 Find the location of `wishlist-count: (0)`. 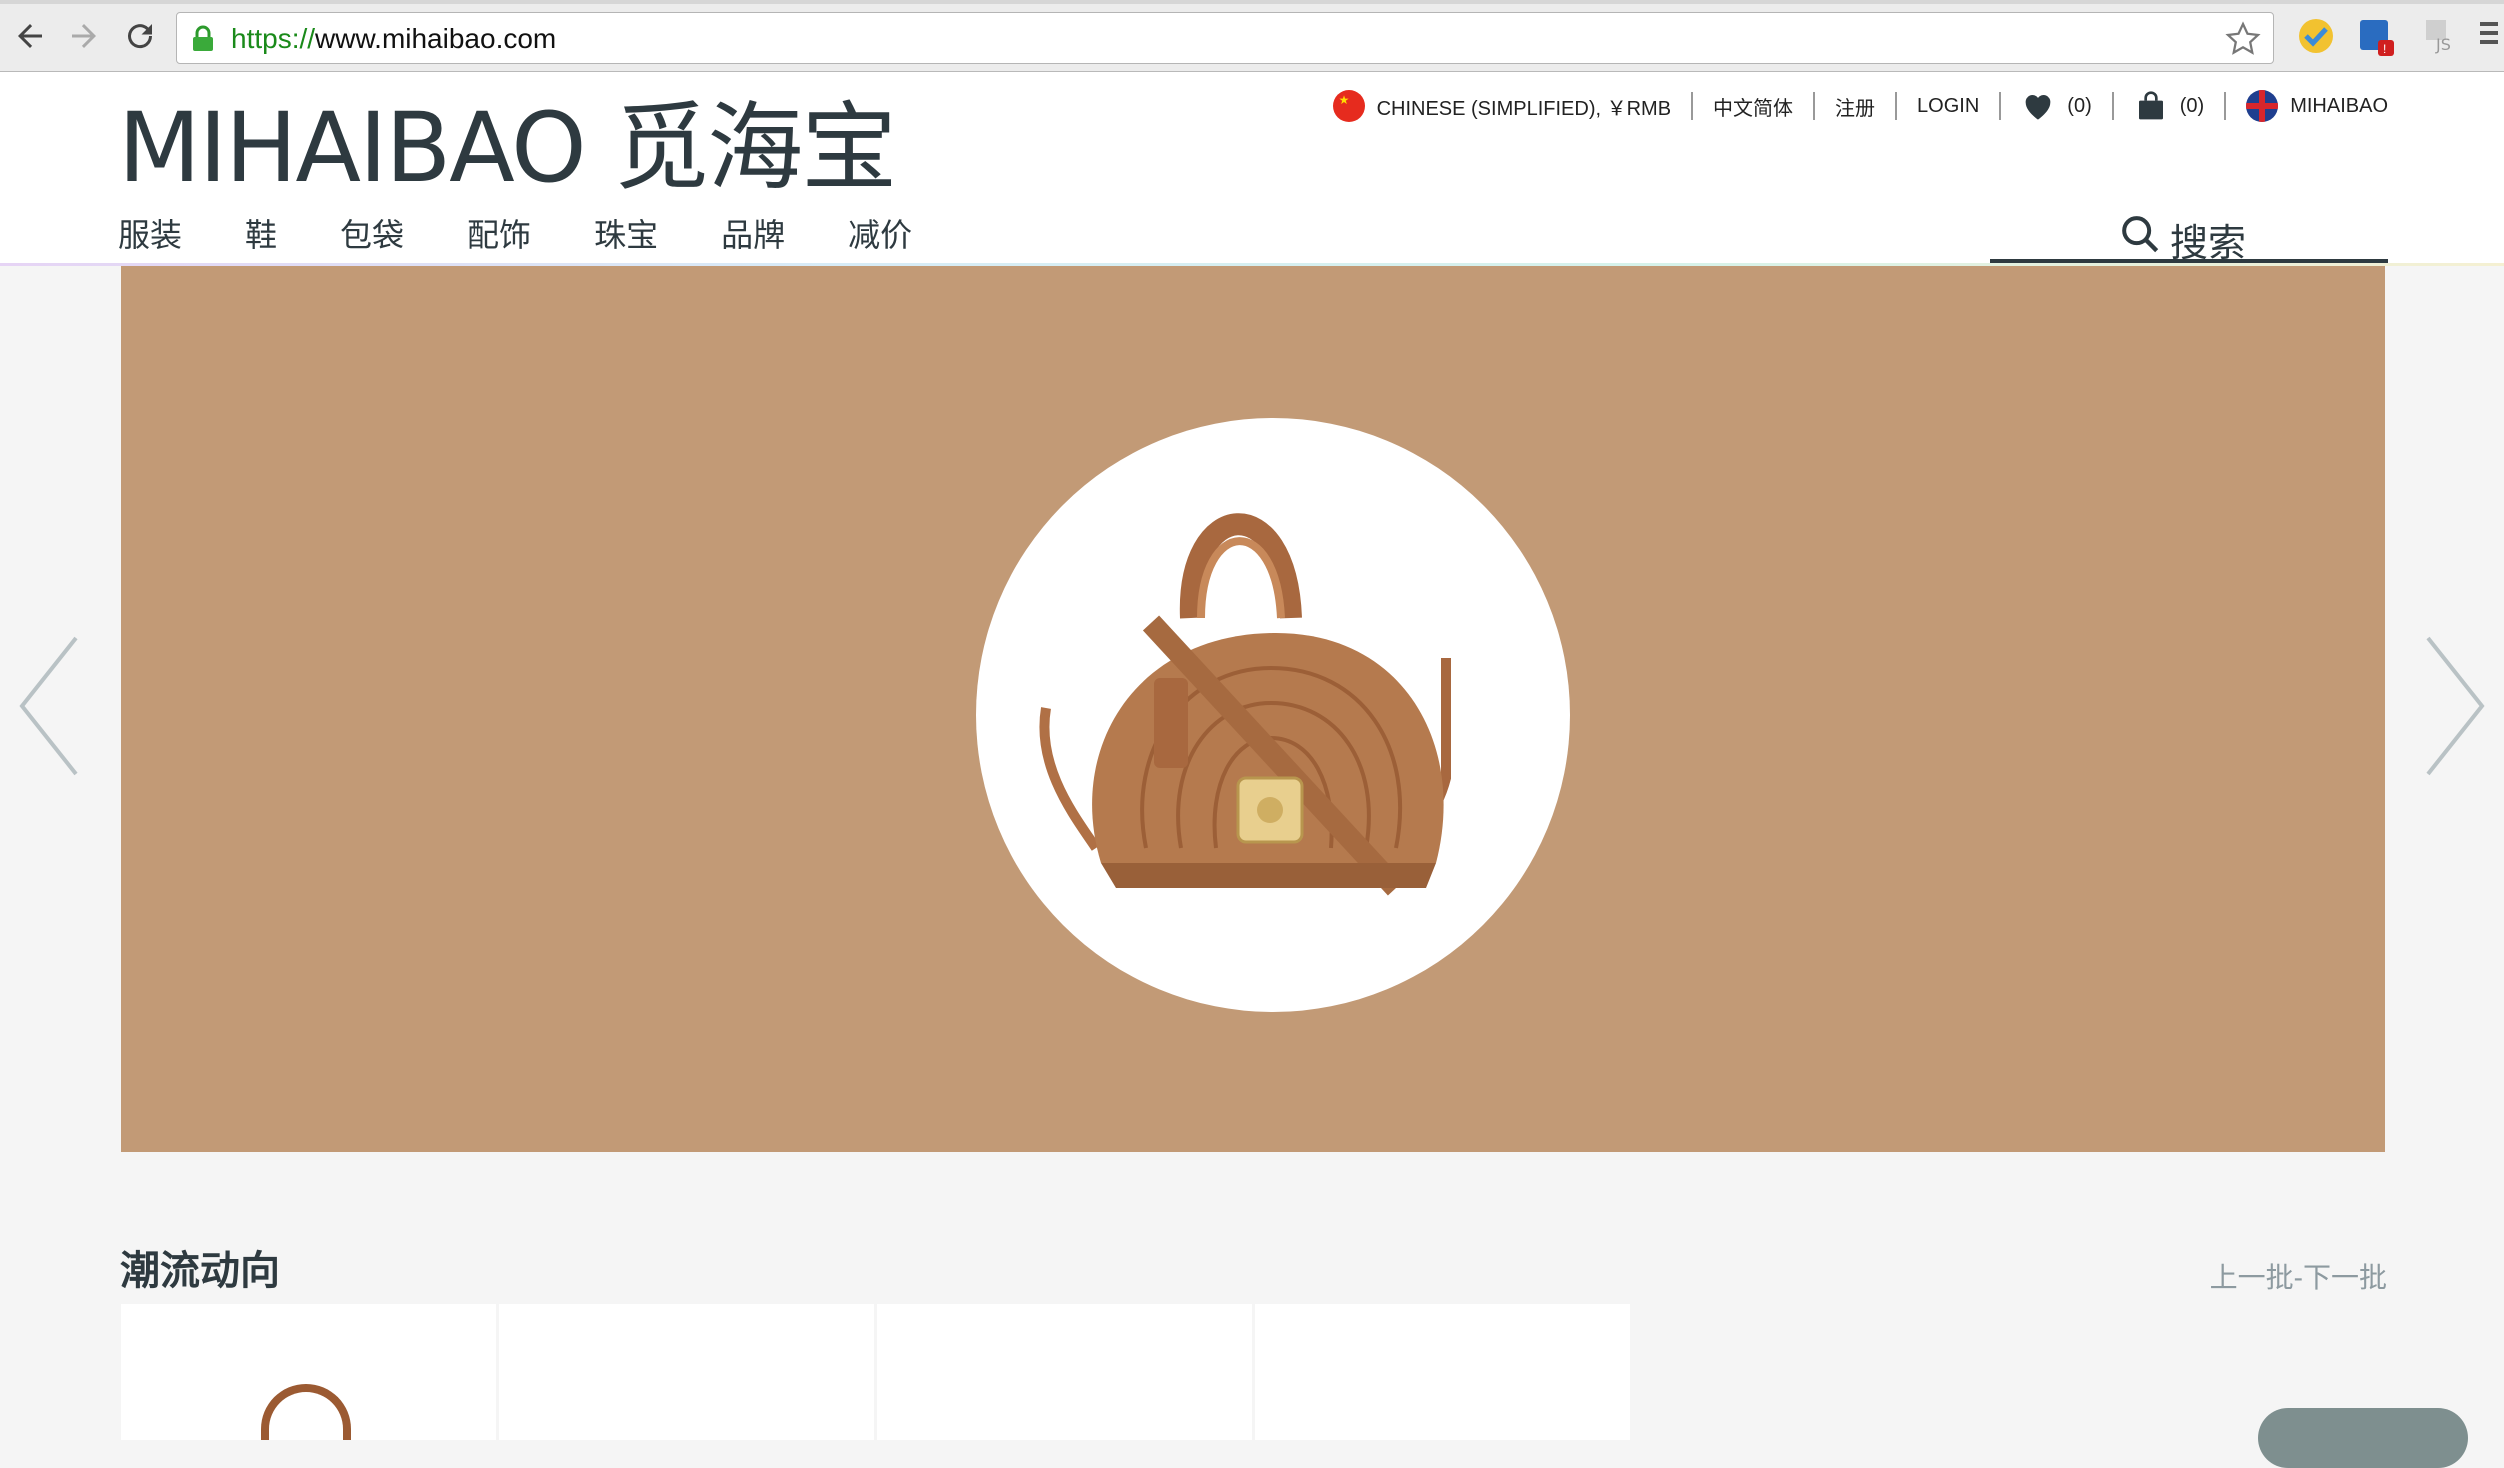

wishlist-count: (0) is located at coordinates (2079, 105).